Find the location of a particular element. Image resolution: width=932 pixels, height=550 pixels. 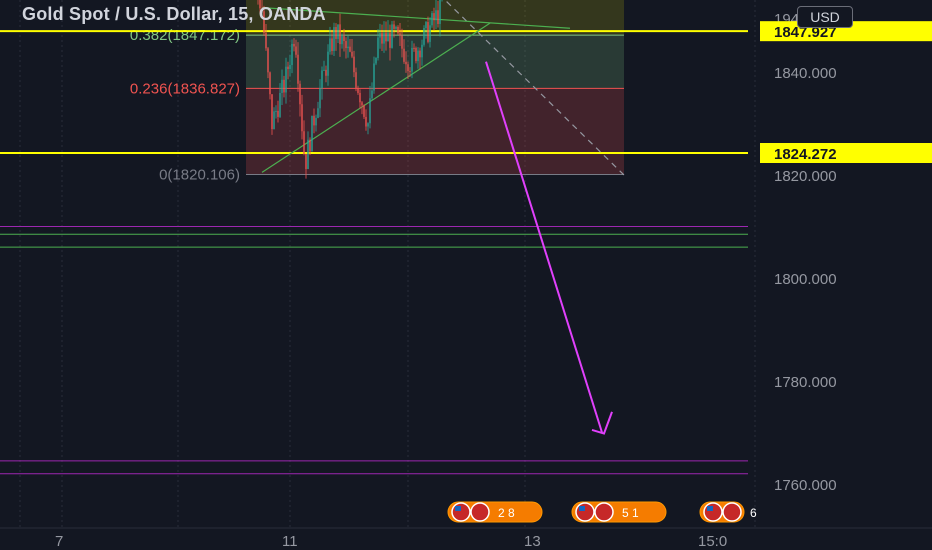

event-badge-count: 5 1 is located at coordinates (630, 513).